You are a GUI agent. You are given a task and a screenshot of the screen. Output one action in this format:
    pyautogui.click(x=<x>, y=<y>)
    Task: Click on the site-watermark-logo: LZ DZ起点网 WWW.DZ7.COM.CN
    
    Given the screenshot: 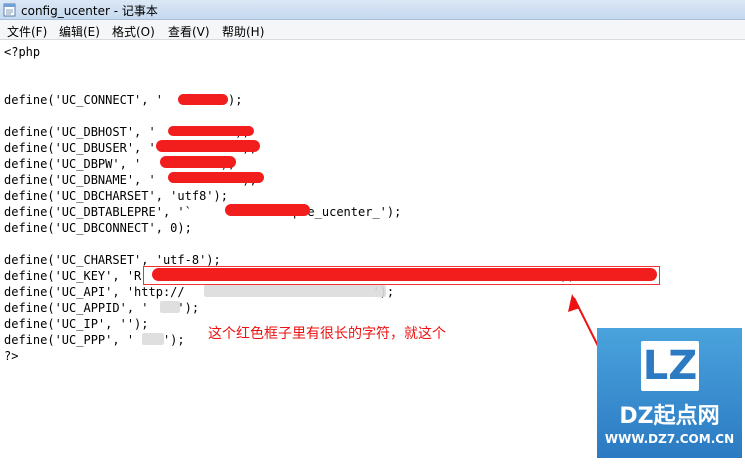 What is the action you would take?
    pyautogui.click(x=669, y=393)
    